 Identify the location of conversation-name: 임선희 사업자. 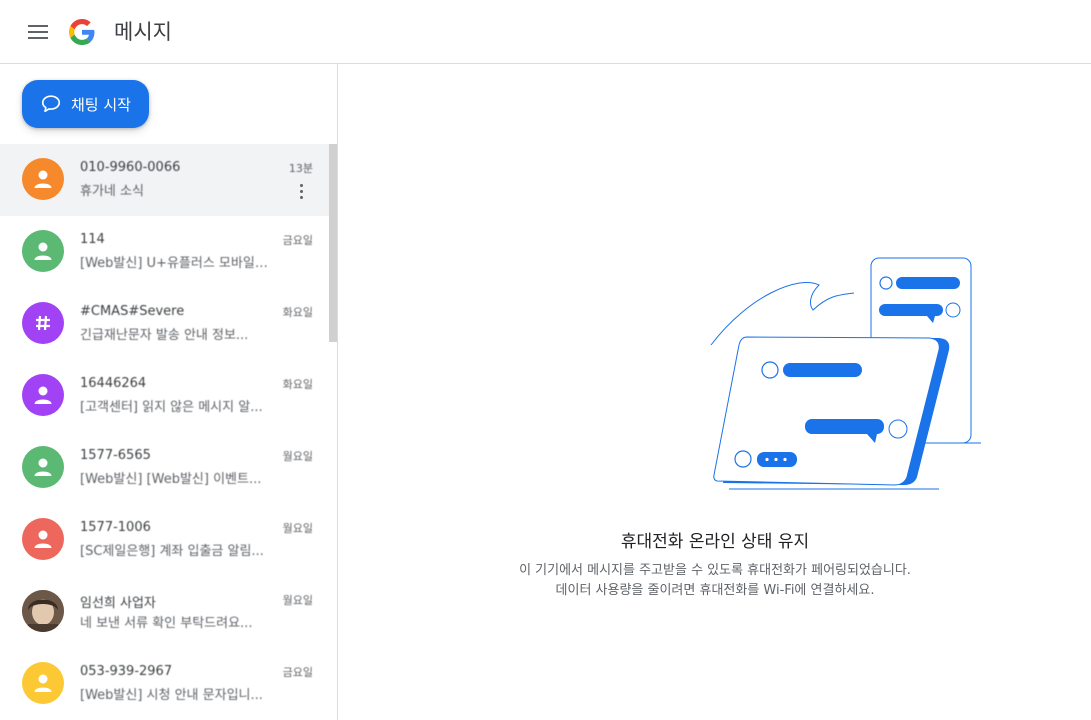
(118, 603).